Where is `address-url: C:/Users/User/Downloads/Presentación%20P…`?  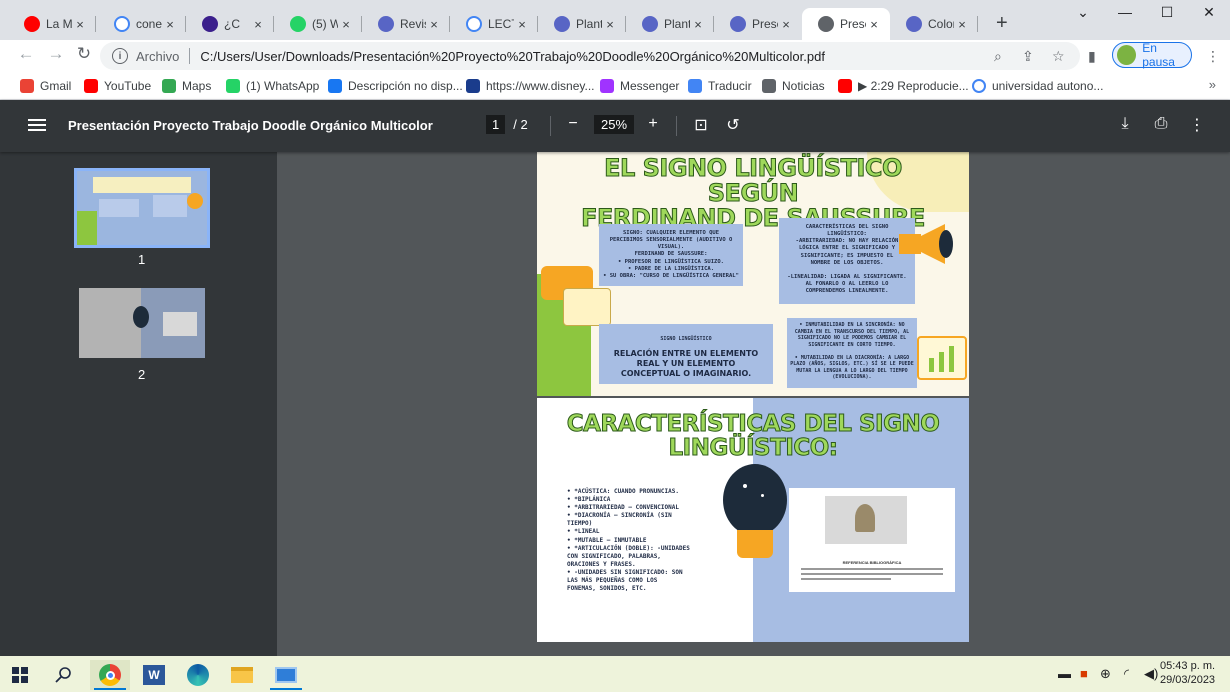 address-url: C:/Users/User/Downloads/Presentación%20P… is located at coordinates (512, 56).